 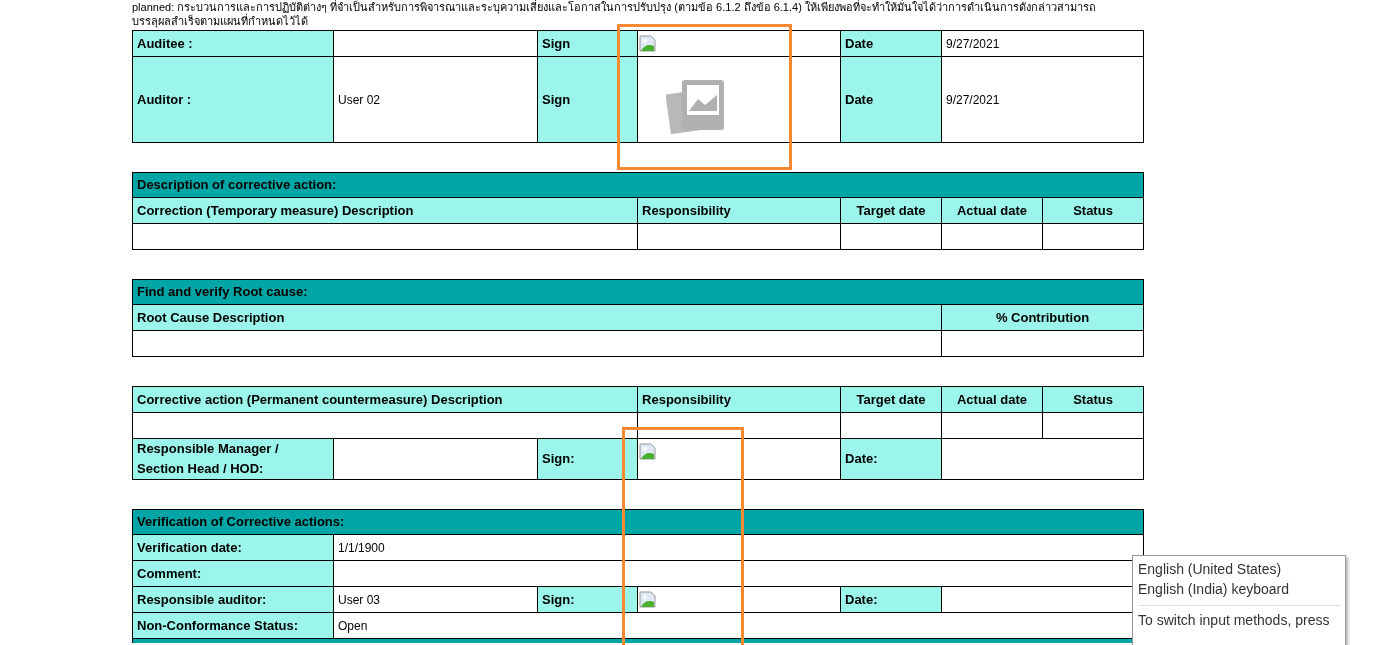 What do you see at coordinates (233, 43) in the screenshot?
I see `field-label: Auditee :` at bounding box center [233, 43].